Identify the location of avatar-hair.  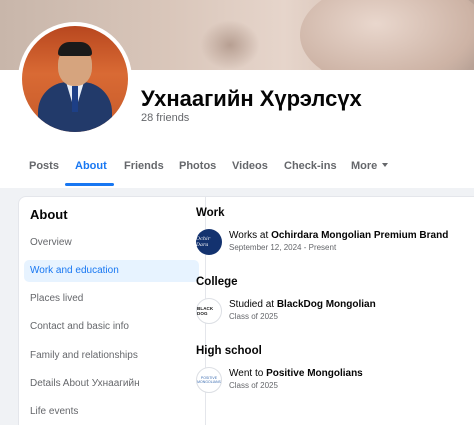
(75, 49).